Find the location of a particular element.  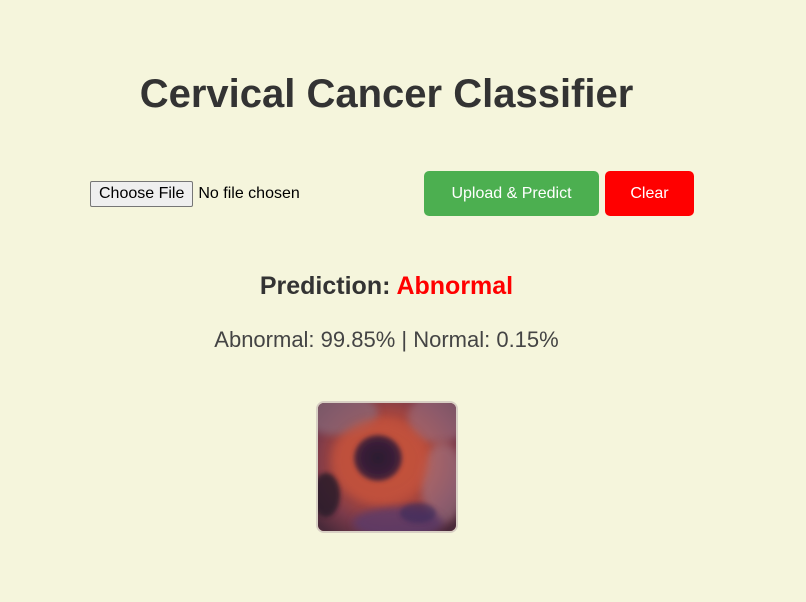

file-input: Choose File No file chosen is located at coordinates (195, 194).